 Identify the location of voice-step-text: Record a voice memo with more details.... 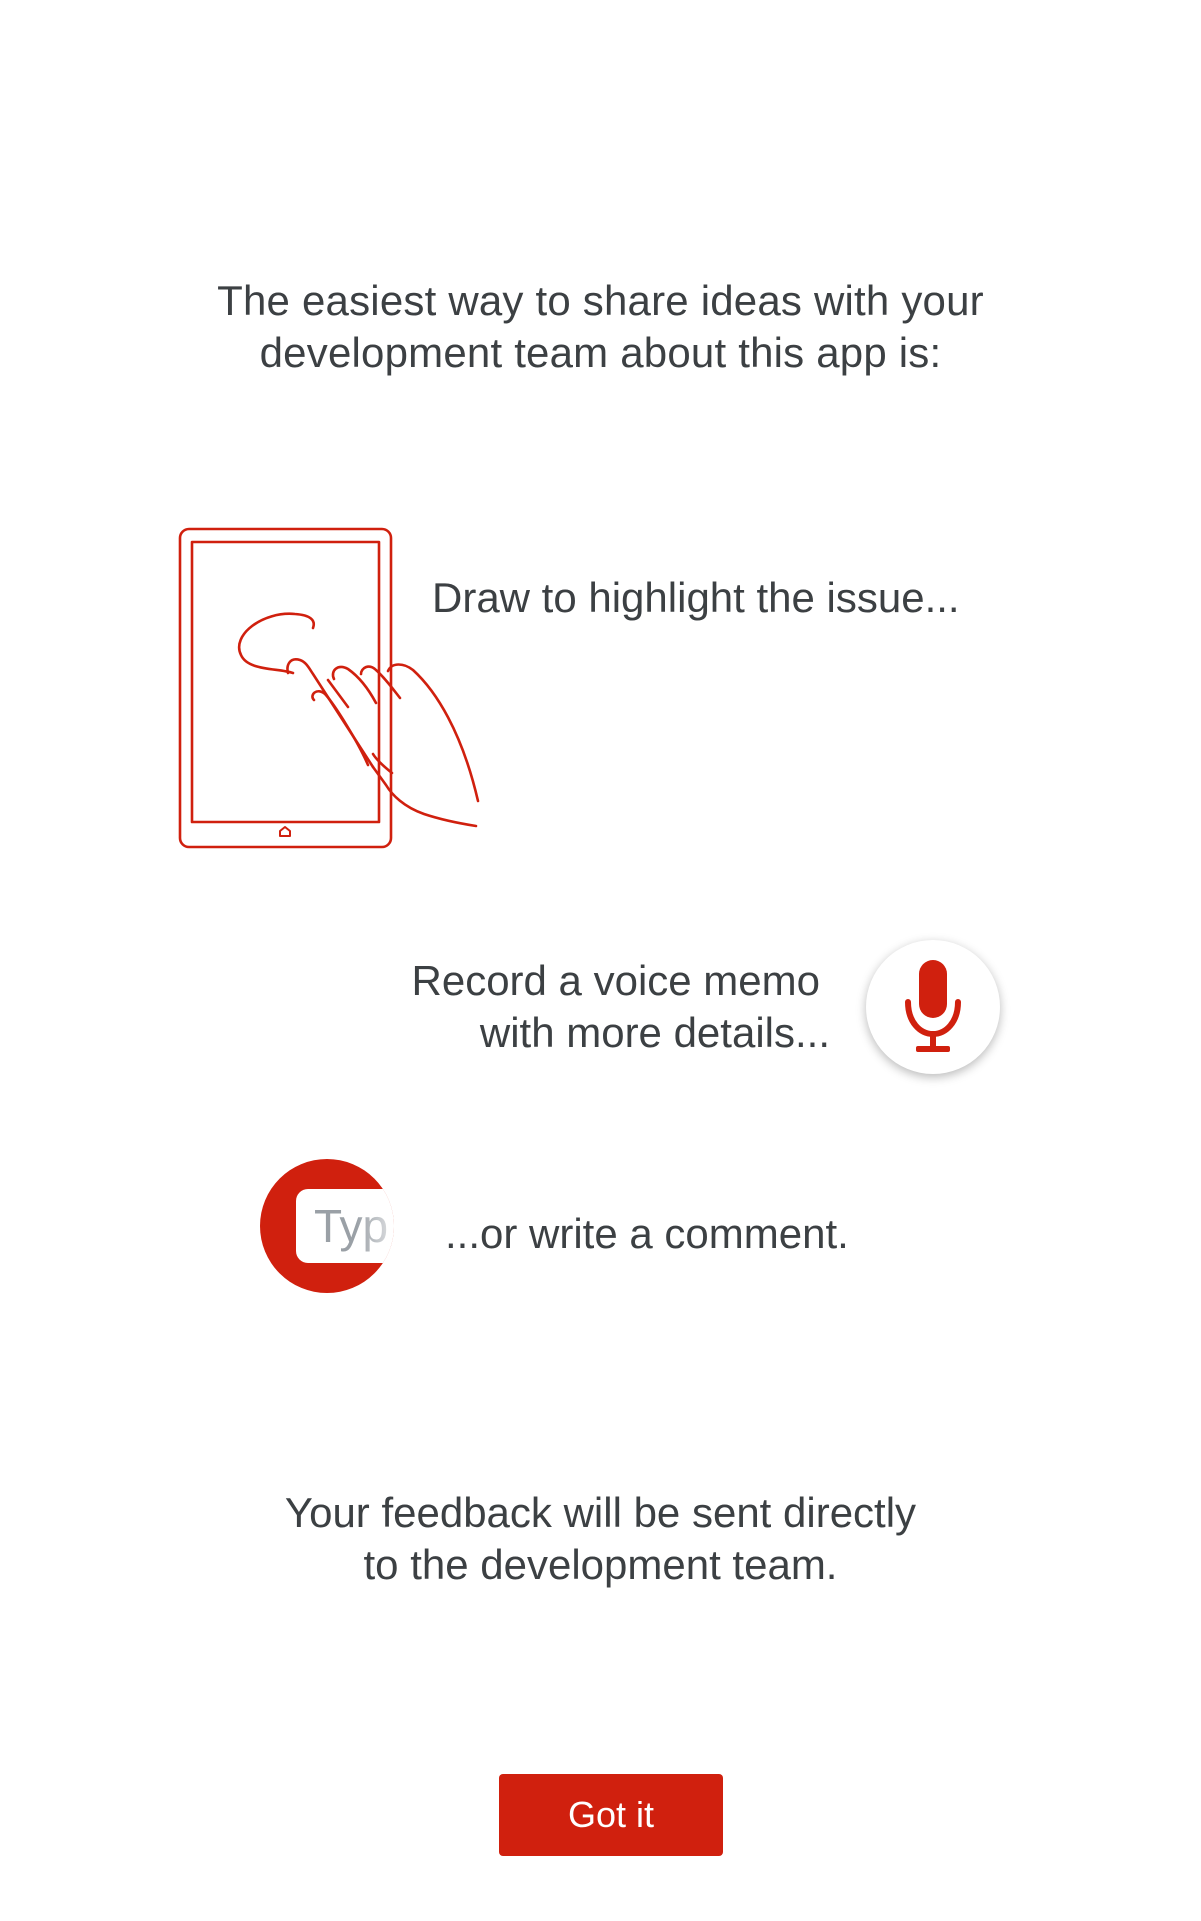
(585, 1007).